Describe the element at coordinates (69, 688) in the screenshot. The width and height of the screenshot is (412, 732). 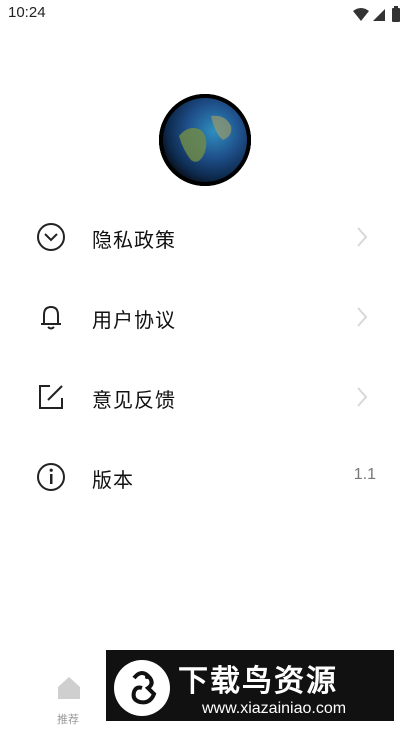
I see `home-icon` at that location.